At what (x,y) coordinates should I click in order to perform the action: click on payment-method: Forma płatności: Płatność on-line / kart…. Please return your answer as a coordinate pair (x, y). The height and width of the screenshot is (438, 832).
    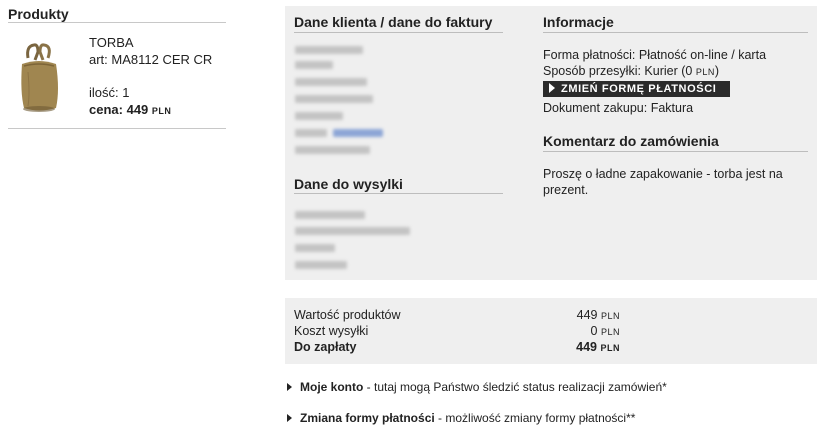
    Looking at the image, I should click on (655, 55).